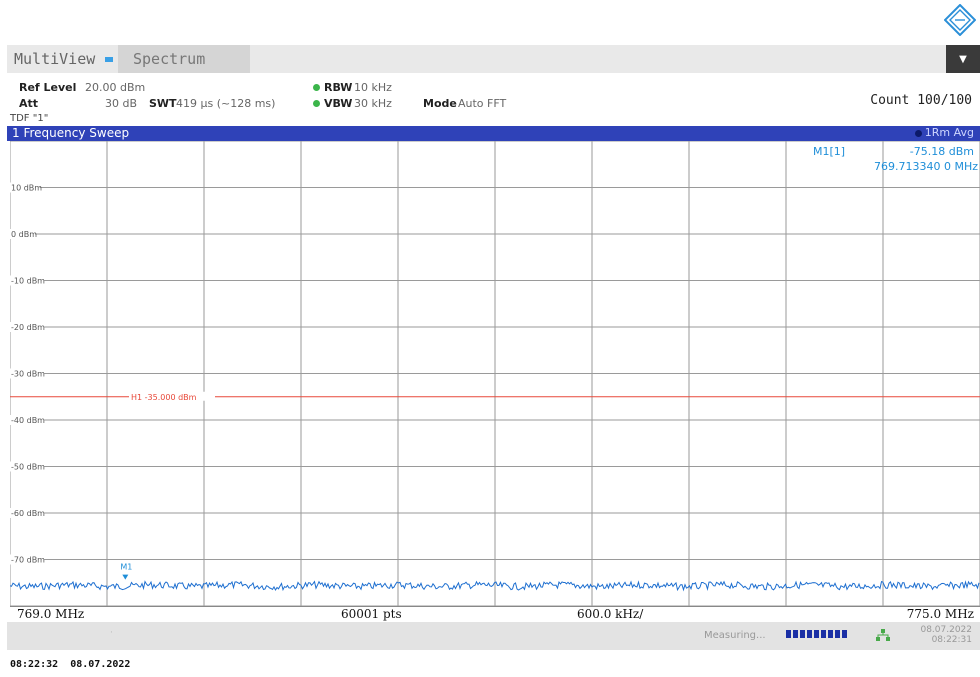  I want to click on att-label: Att, so click(29, 103).